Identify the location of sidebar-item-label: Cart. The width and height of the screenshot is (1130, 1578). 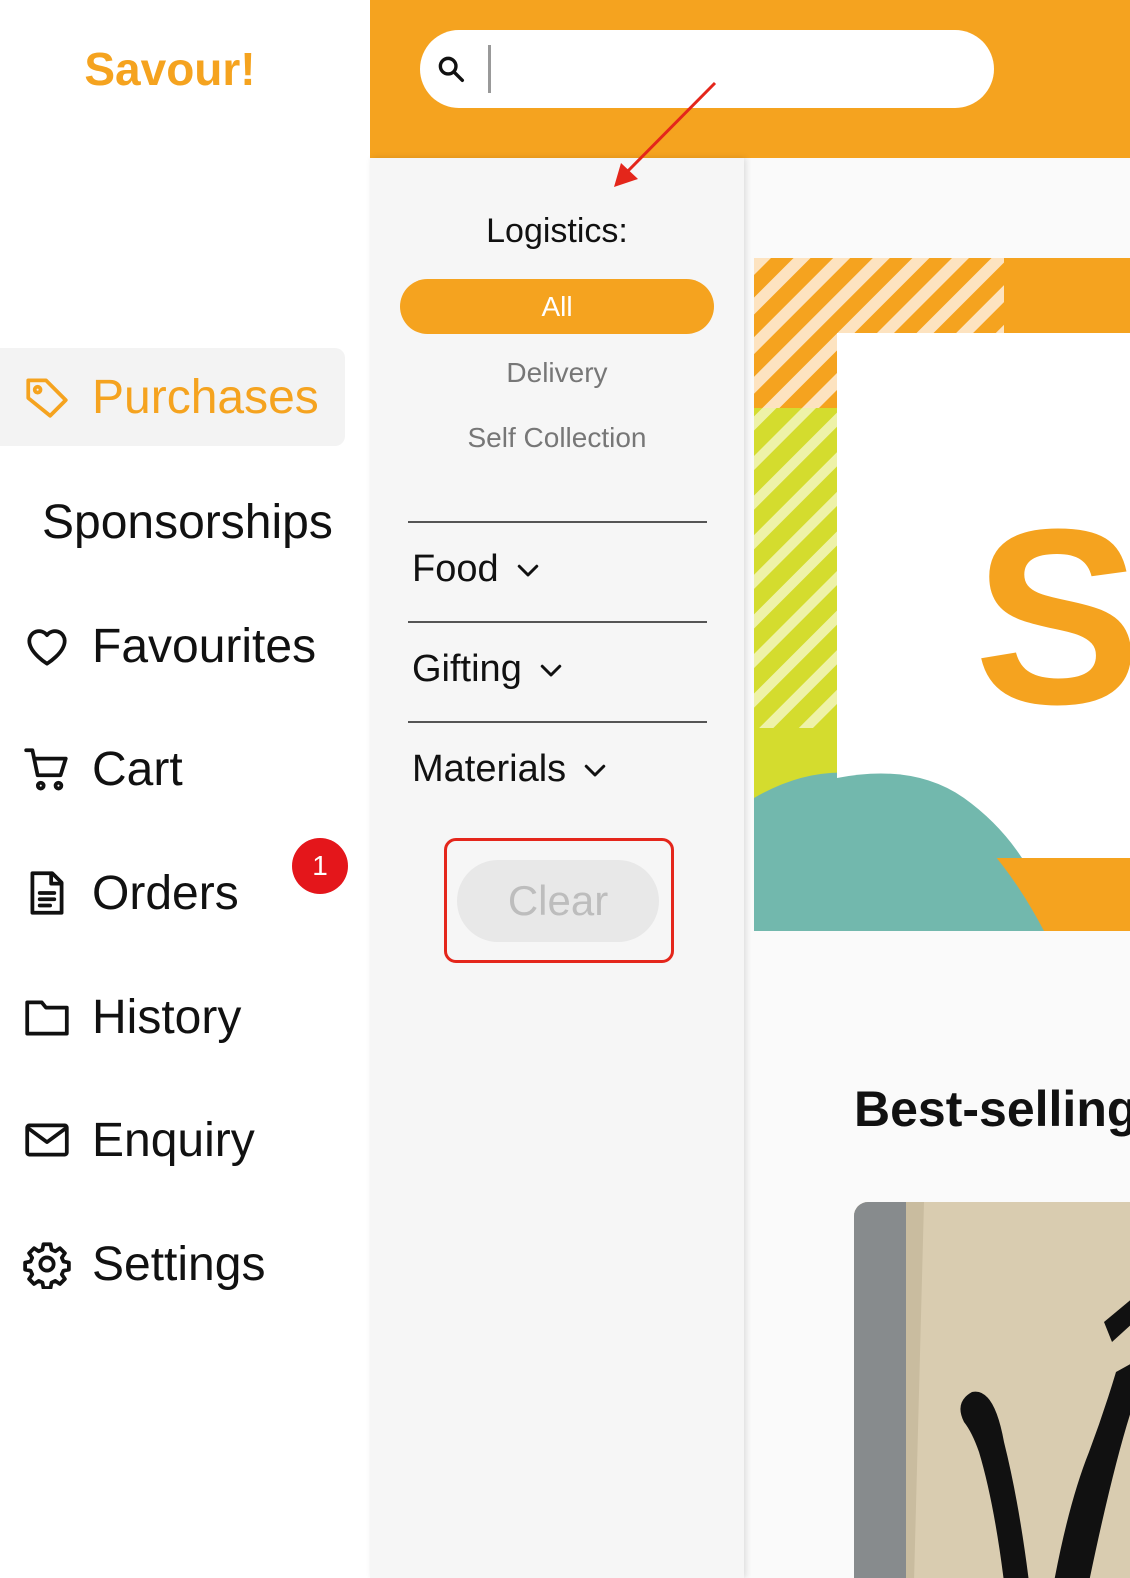
(137, 769).